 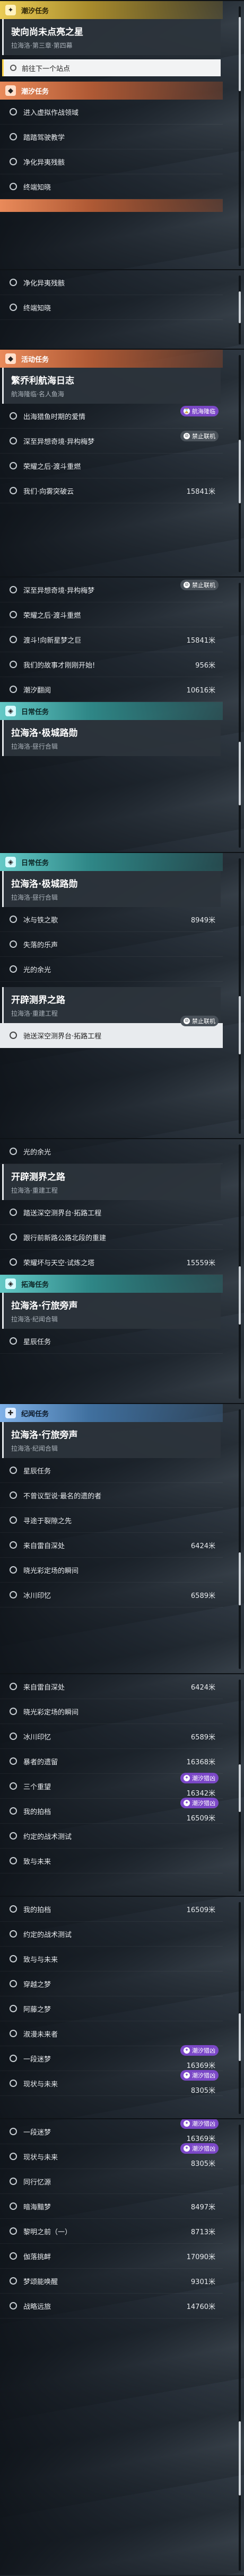 What do you see at coordinates (41, 2034) in the screenshot?
I see `item-label: 淑漫未来者` at bounding box center [41, 2034].